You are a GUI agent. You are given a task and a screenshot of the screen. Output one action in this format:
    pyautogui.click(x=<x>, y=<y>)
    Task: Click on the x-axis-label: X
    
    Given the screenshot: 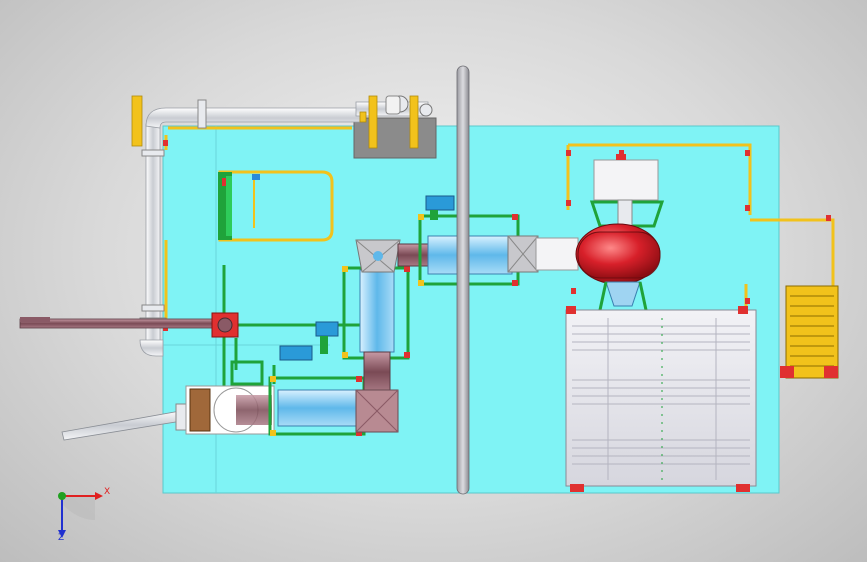 What is the action you would take?
    pyautogui.click(x=107, y=492)
    